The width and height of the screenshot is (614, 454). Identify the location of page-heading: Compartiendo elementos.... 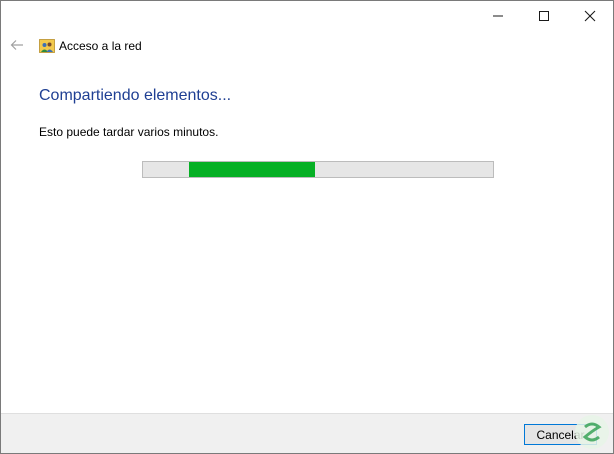
(135, 95).